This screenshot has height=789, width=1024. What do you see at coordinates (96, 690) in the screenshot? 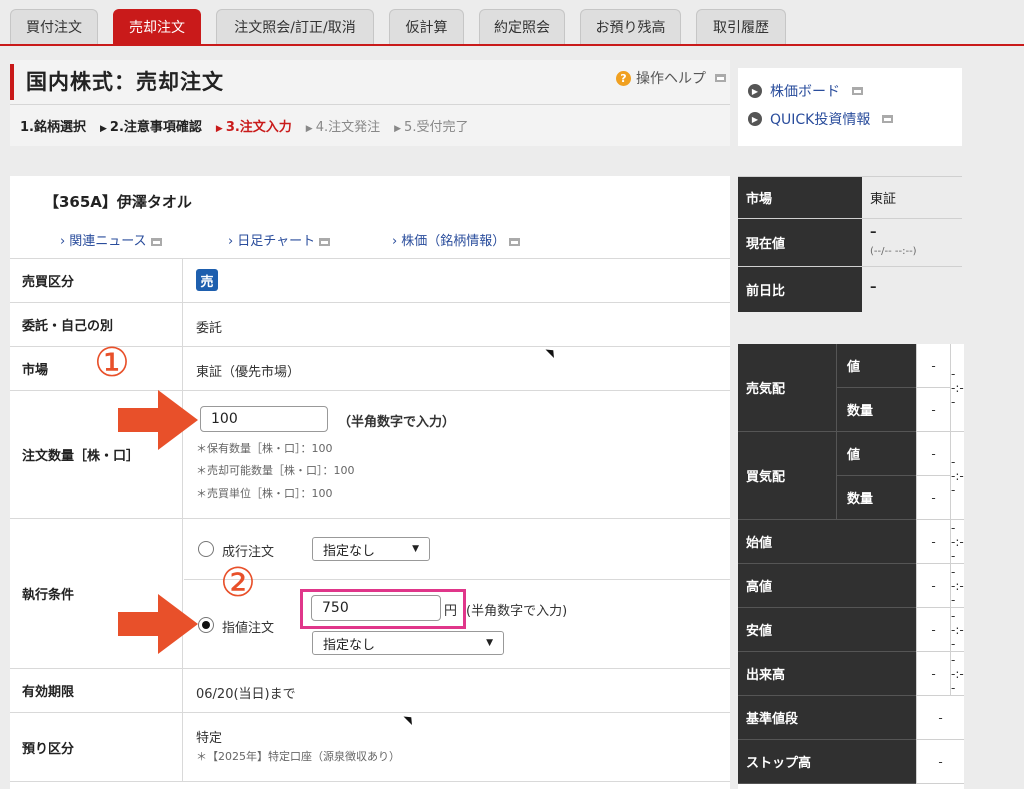
I see `expiry-label: 有効期限` at bounding box center [96, 690].